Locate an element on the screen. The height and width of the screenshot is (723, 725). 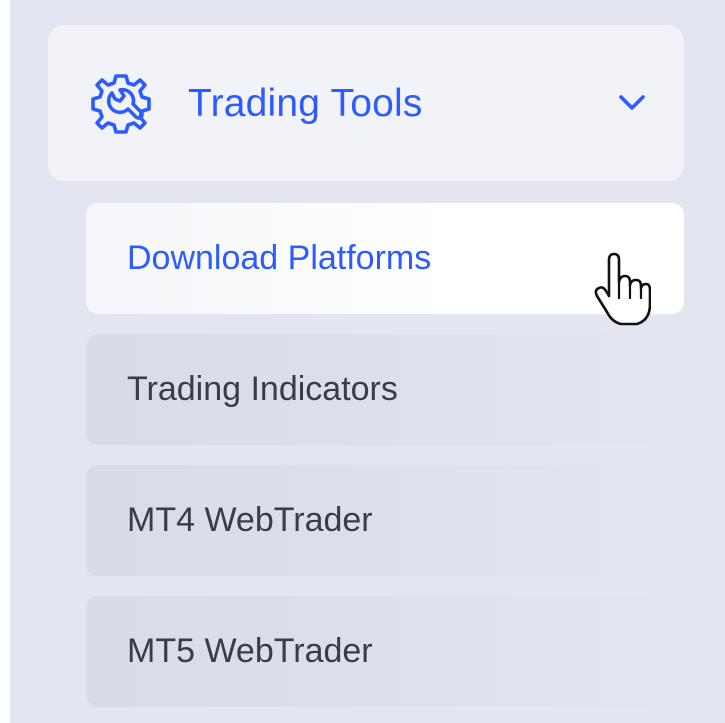
trading-tools-label: Trading Tools is located at coordinates (305, 103).